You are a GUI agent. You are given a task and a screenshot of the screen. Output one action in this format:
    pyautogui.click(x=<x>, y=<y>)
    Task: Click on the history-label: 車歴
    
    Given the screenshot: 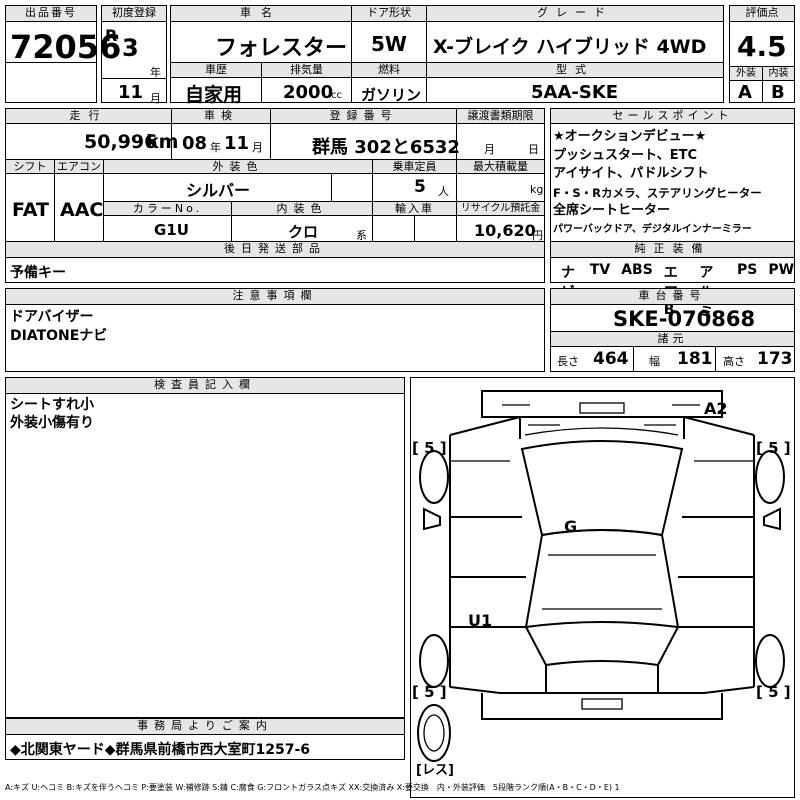 What is the action you would take?
    pyautogui.click(x=216, y=70)
    